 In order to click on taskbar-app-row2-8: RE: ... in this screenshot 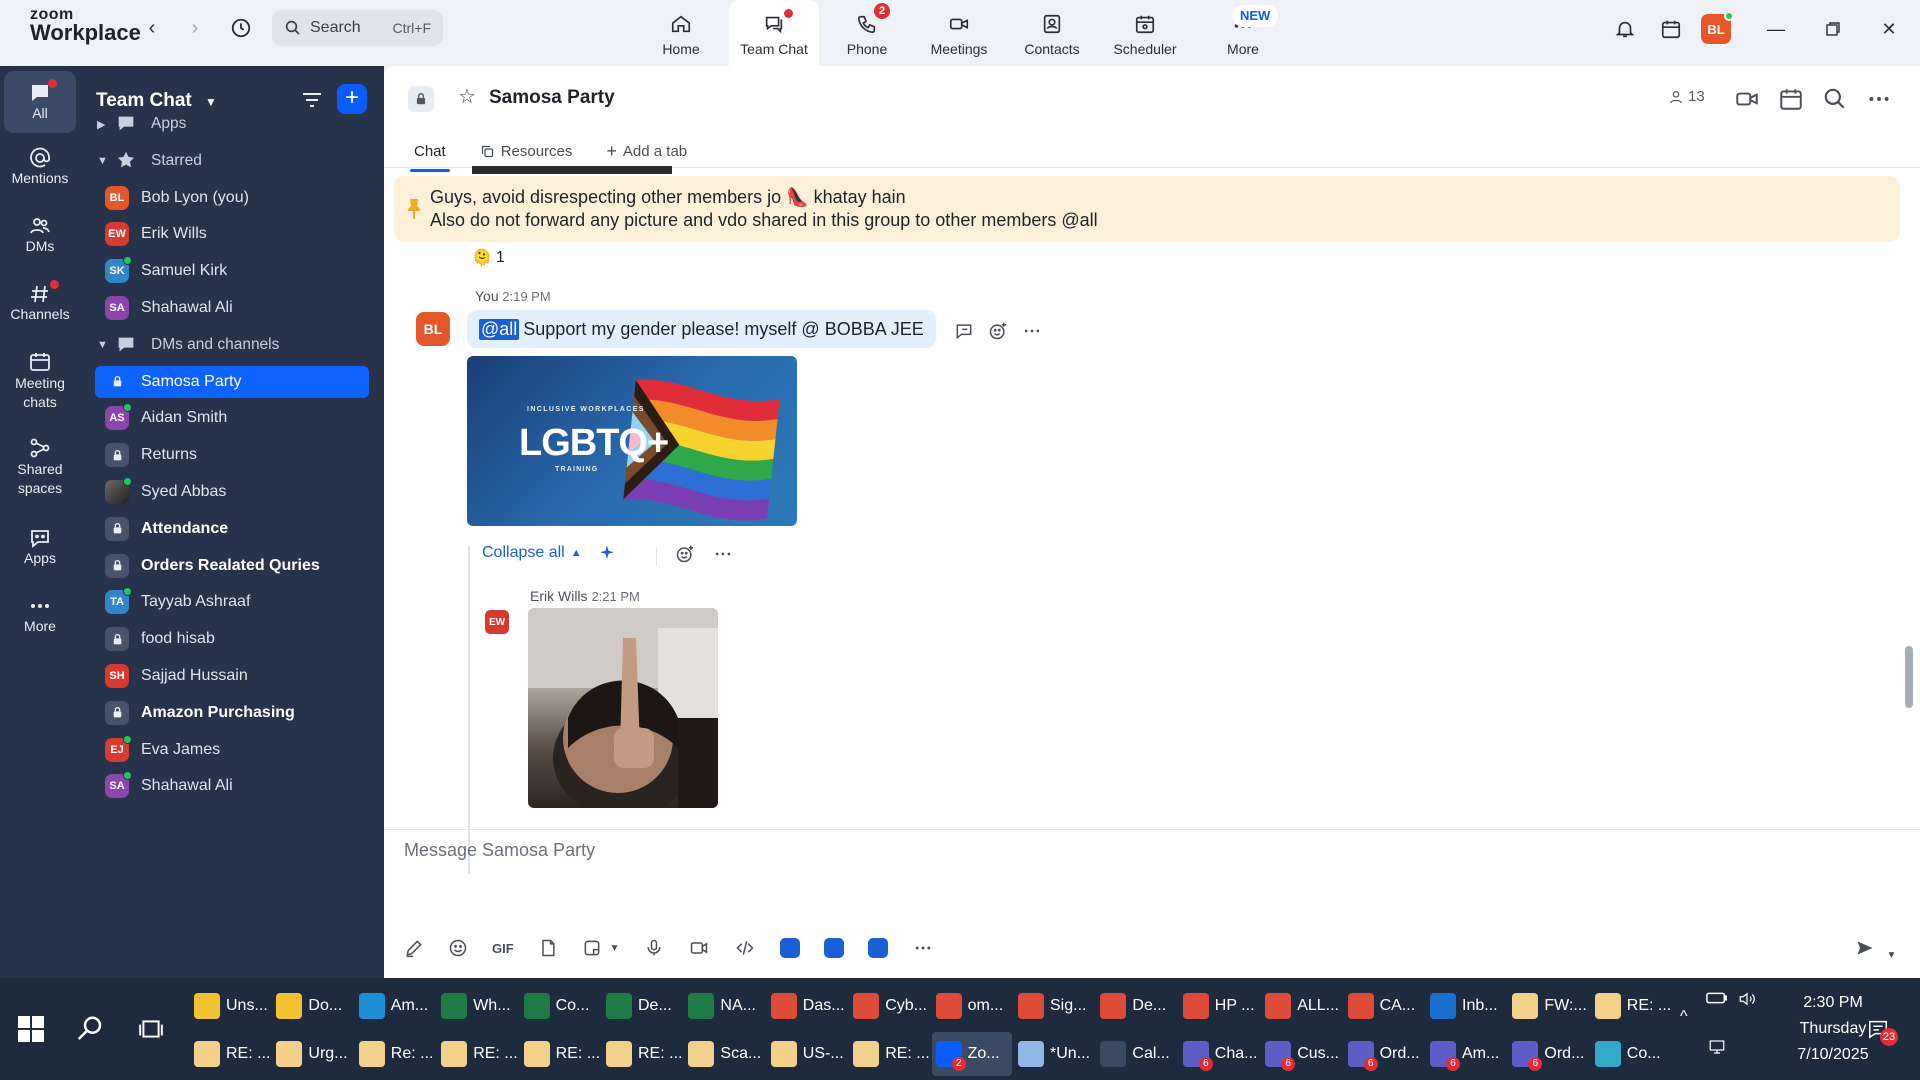, I will do `click(889, 1054)`.